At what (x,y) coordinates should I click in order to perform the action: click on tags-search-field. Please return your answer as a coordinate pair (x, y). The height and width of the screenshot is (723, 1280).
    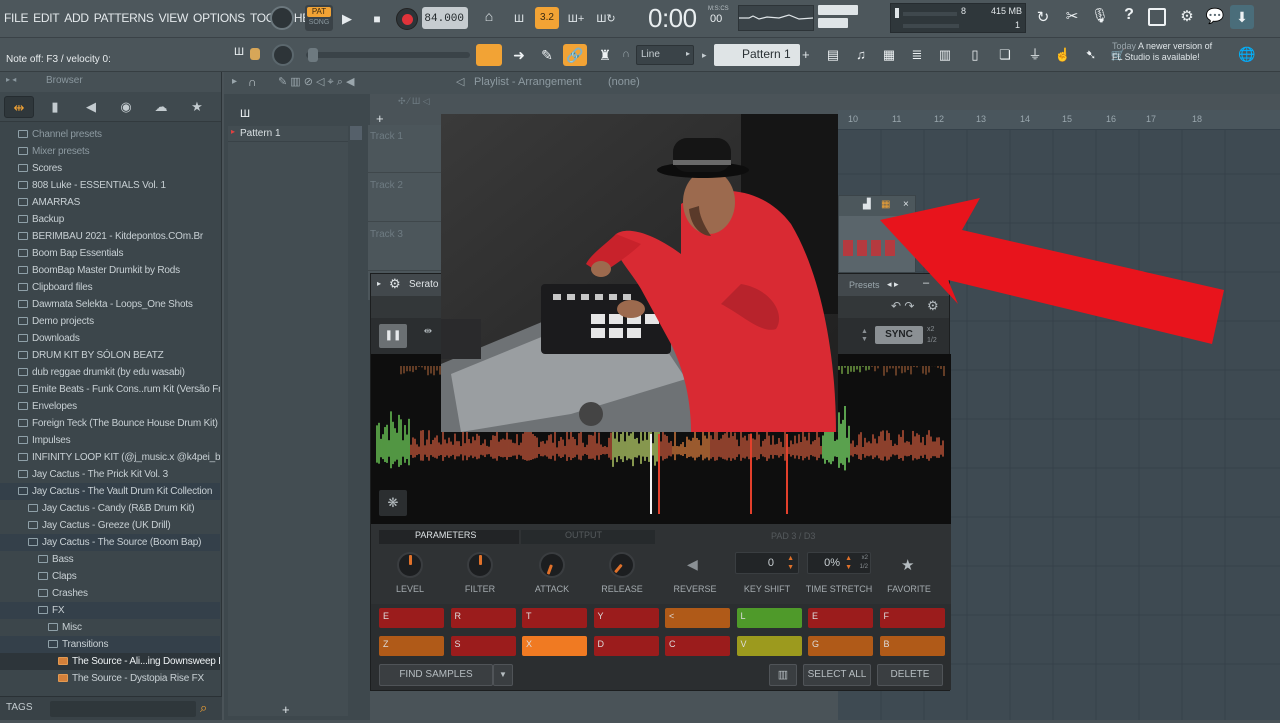
    Looking at the image, I should click on (123, 709).